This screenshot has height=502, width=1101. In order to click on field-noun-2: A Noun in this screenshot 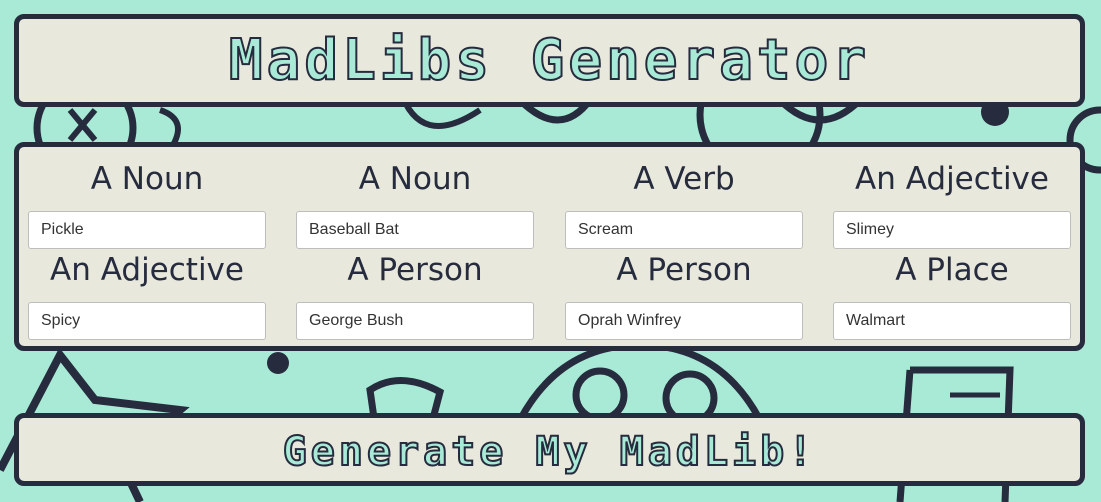, I will do `click(415, 204)`.